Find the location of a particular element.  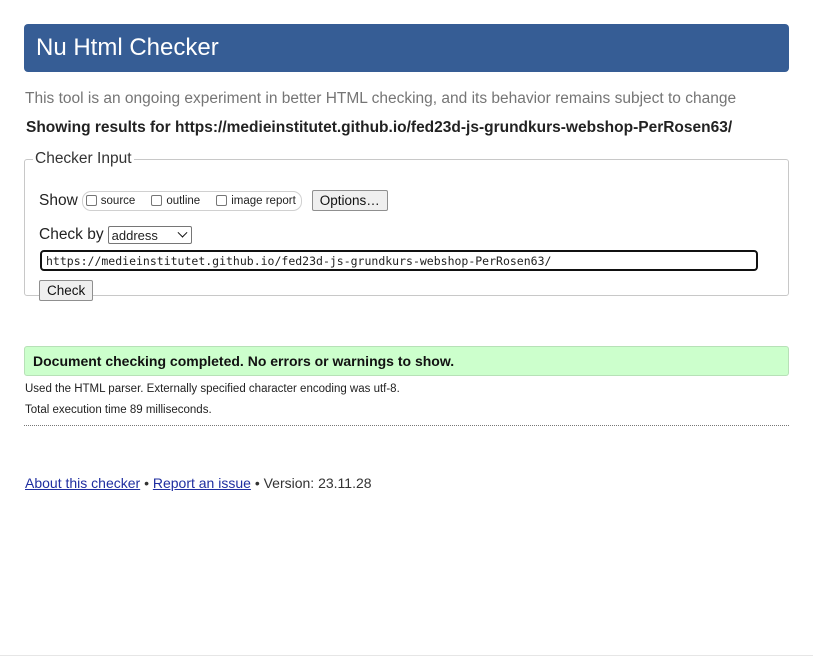

show-outline-option: outline is located at coordinates (175, 201).